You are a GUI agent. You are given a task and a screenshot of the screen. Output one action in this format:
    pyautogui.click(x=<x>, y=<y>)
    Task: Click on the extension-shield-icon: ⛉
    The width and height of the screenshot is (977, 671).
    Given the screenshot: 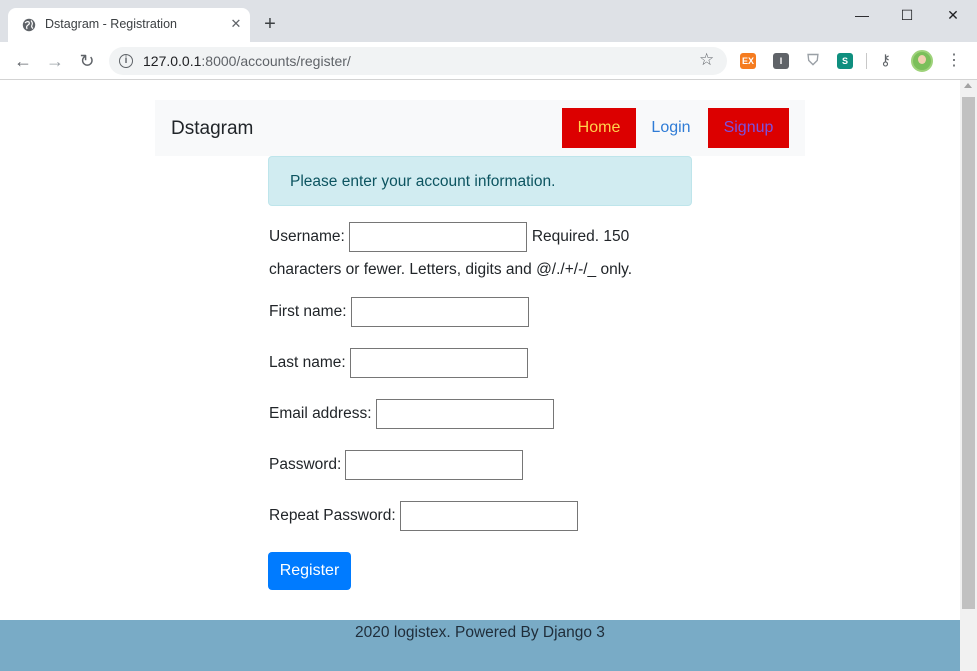 What is the action you would take?
    pyautogui.click(x=813, y=61)
    